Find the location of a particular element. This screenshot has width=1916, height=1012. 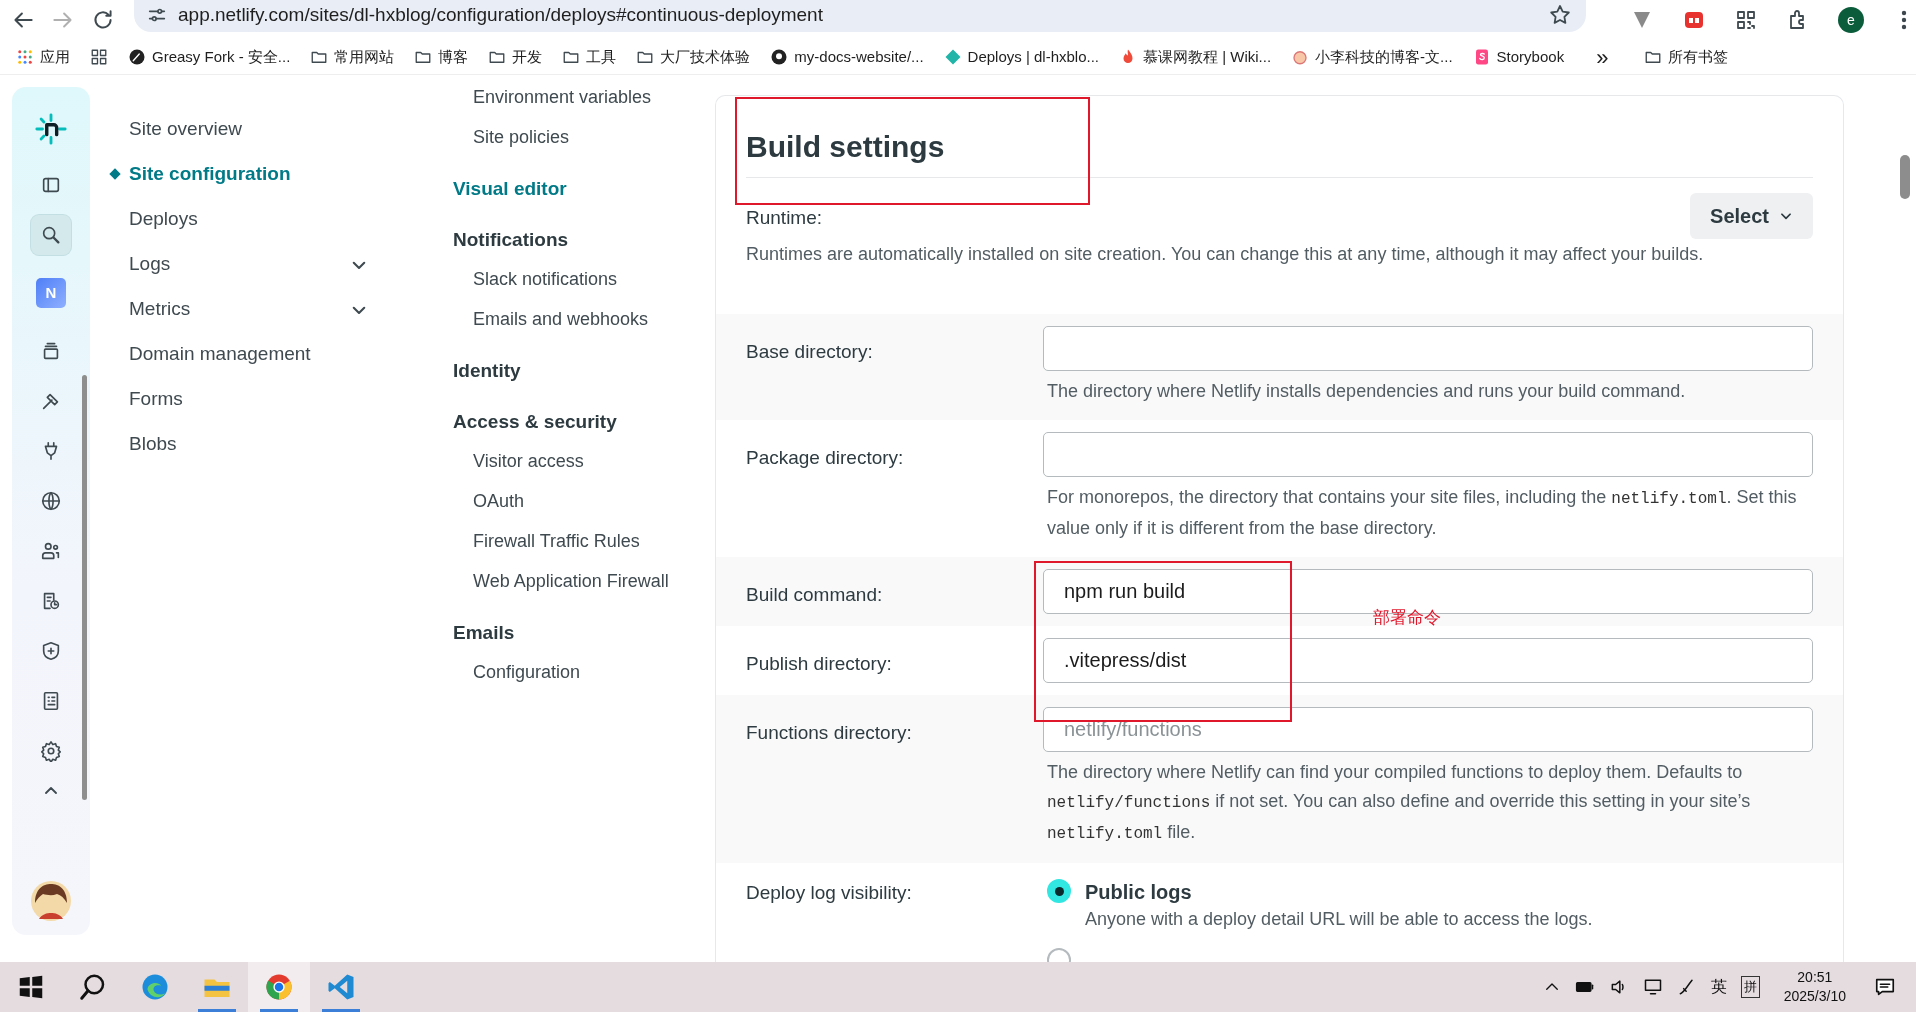

octocat-icon is located at coordinates (779, 57).